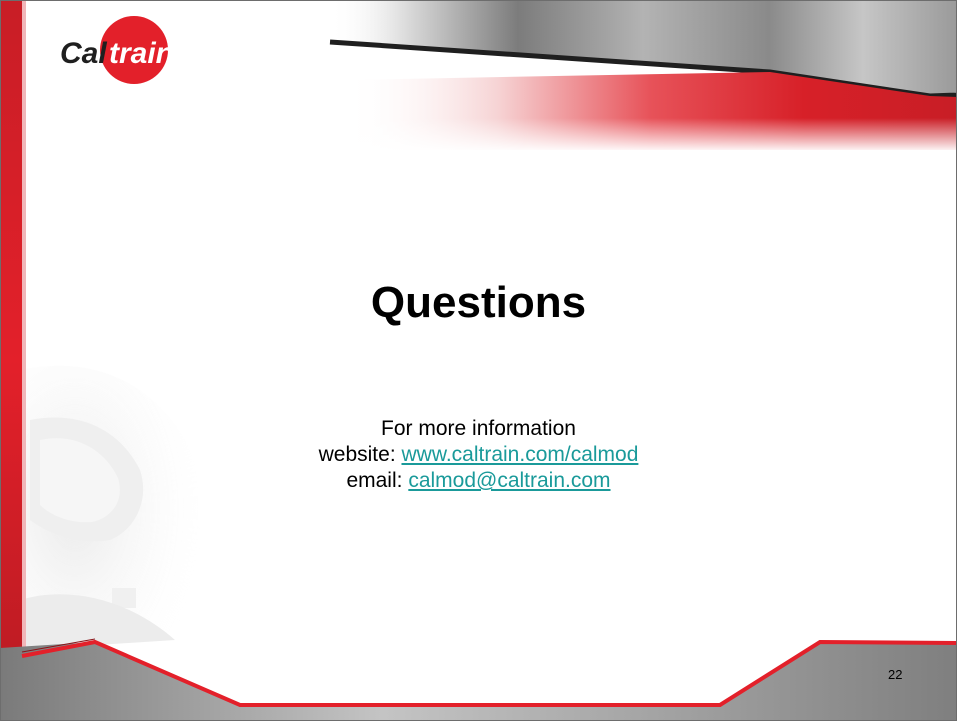  What do you see at coordinates (141, 53) in the screenshot?
I see `logo-text-train: train` at bounding box center [141, 53].